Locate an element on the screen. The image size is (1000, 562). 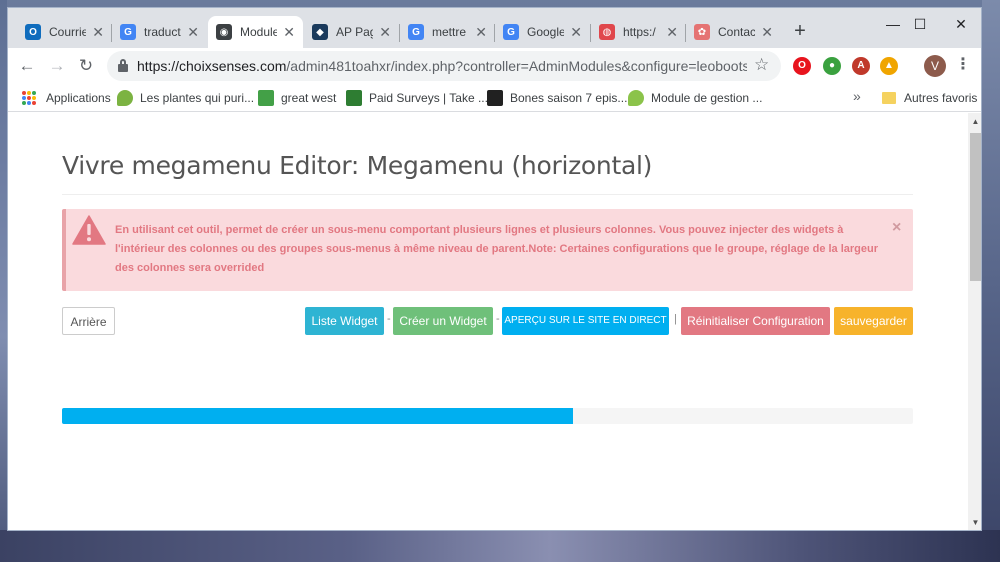
warning-icon is located at coordinates (89, 230).